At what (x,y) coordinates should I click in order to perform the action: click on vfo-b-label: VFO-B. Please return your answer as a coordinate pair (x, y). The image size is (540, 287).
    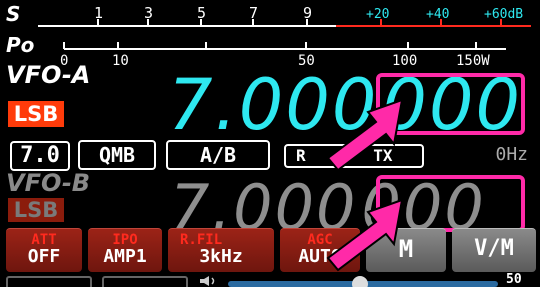
    Looking at the image, I should click on (48, 183).